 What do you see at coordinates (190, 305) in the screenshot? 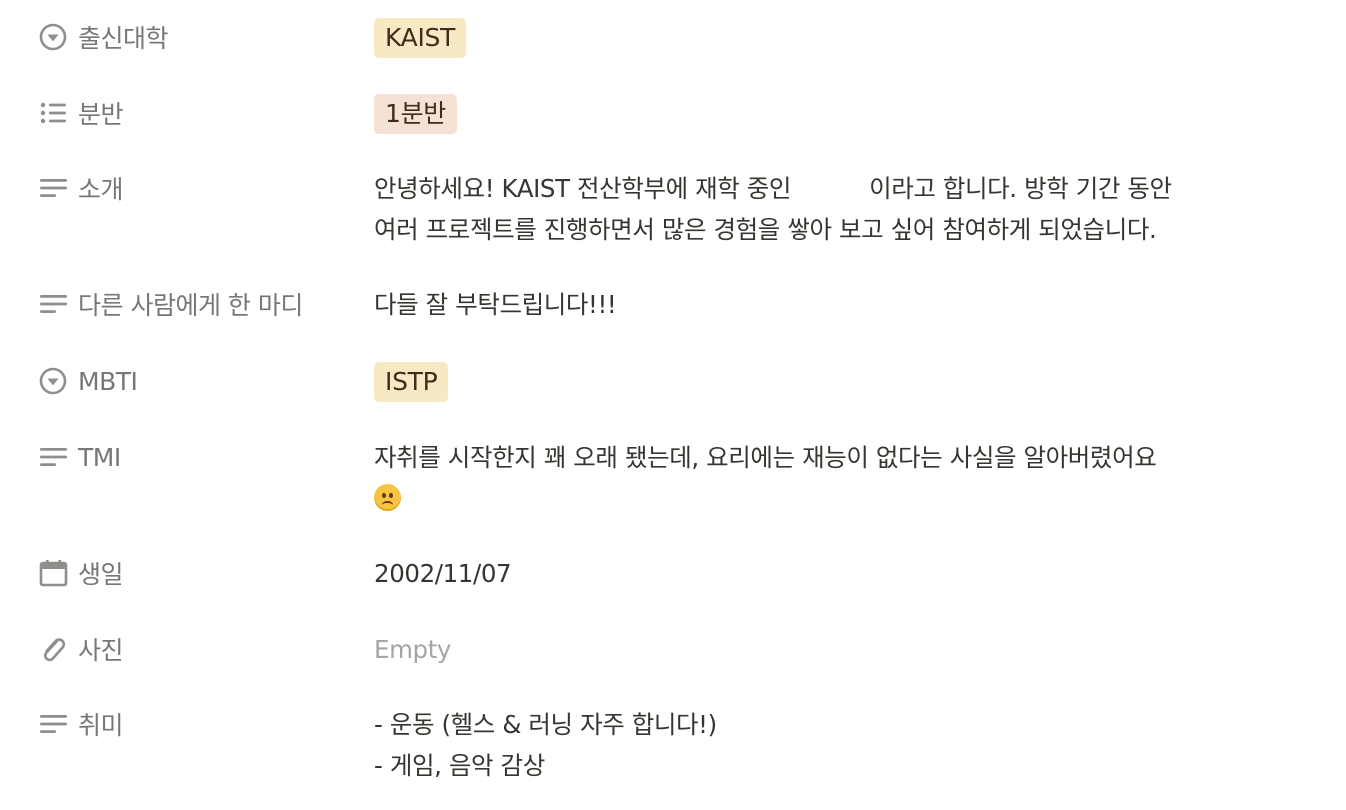
I see `property-label-text: 다른 사람에게 한 마디` at bounding box center [190, 305].